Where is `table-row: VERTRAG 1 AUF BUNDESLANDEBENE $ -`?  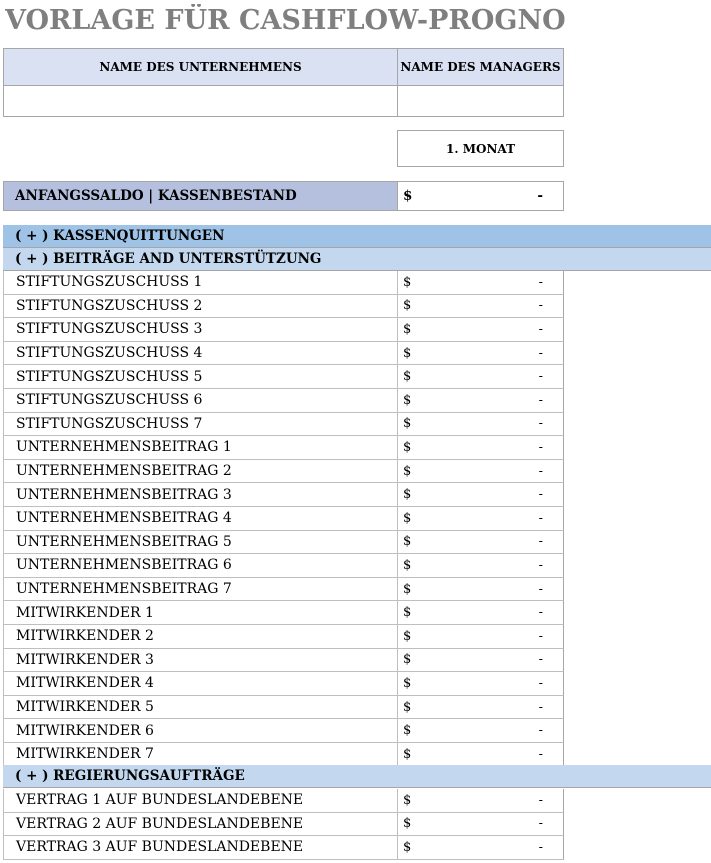 table-row: VERTRAG 1 AUF BUNDESLANDEBENE $ - is located at coordinates (283, 801).